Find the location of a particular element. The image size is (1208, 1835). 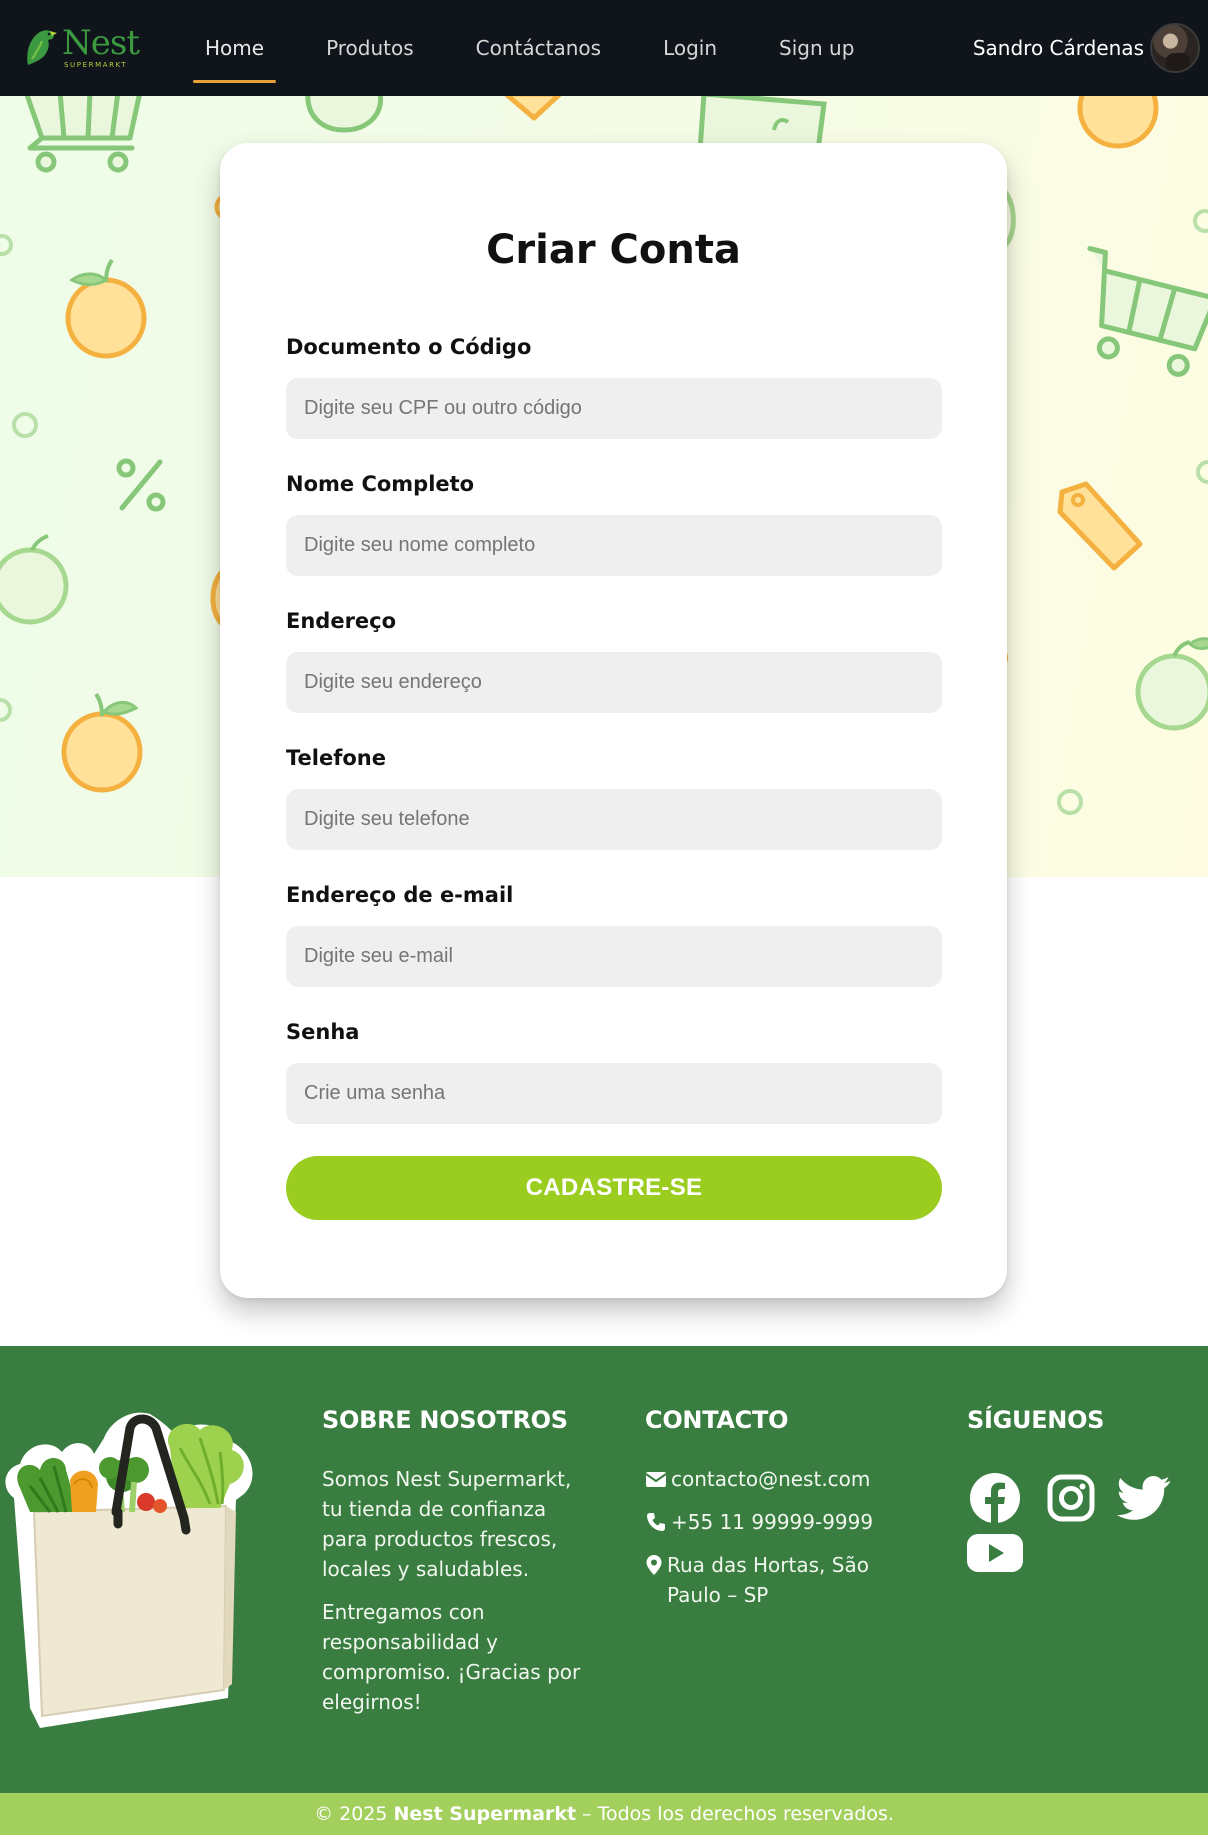

twitter-icon is located at coordinates (1144, 1499).